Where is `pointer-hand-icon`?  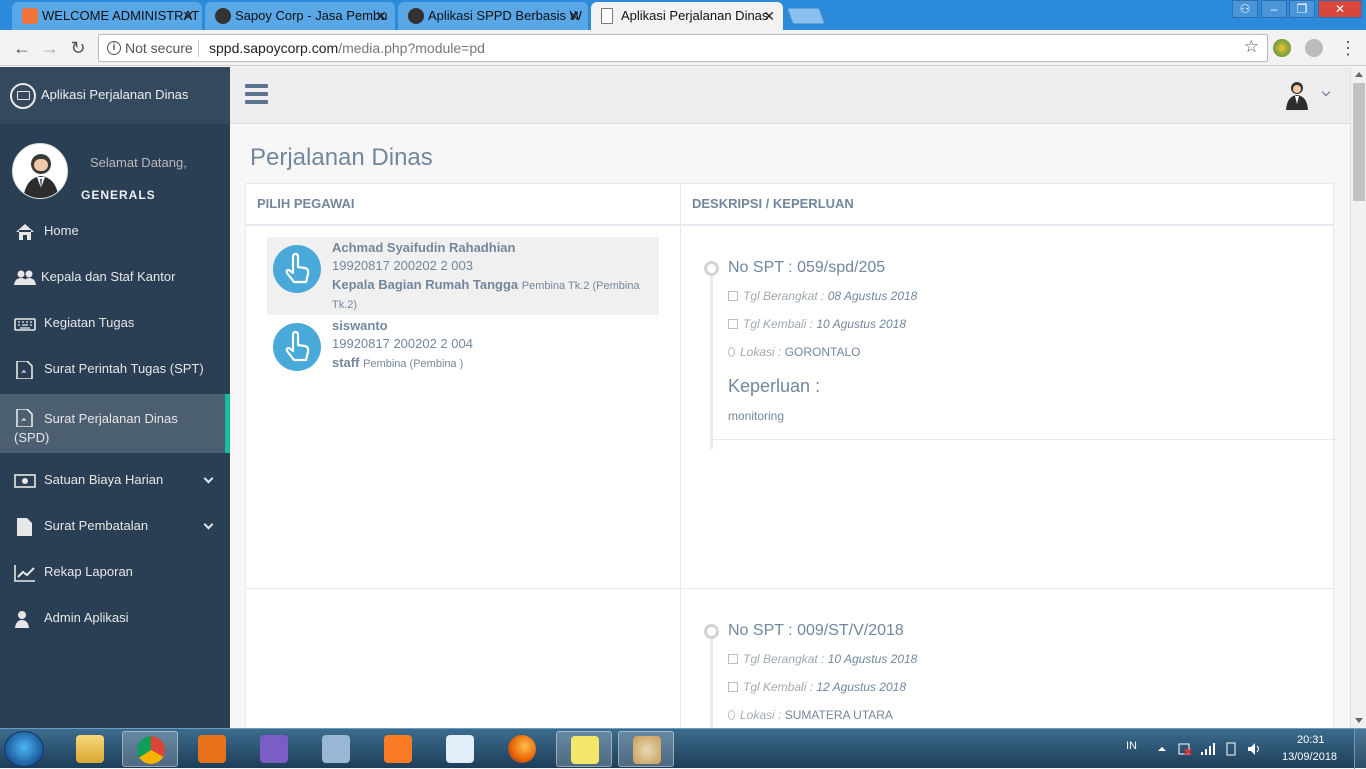 pointer-hand-icon is located at coordinates (297, 347).